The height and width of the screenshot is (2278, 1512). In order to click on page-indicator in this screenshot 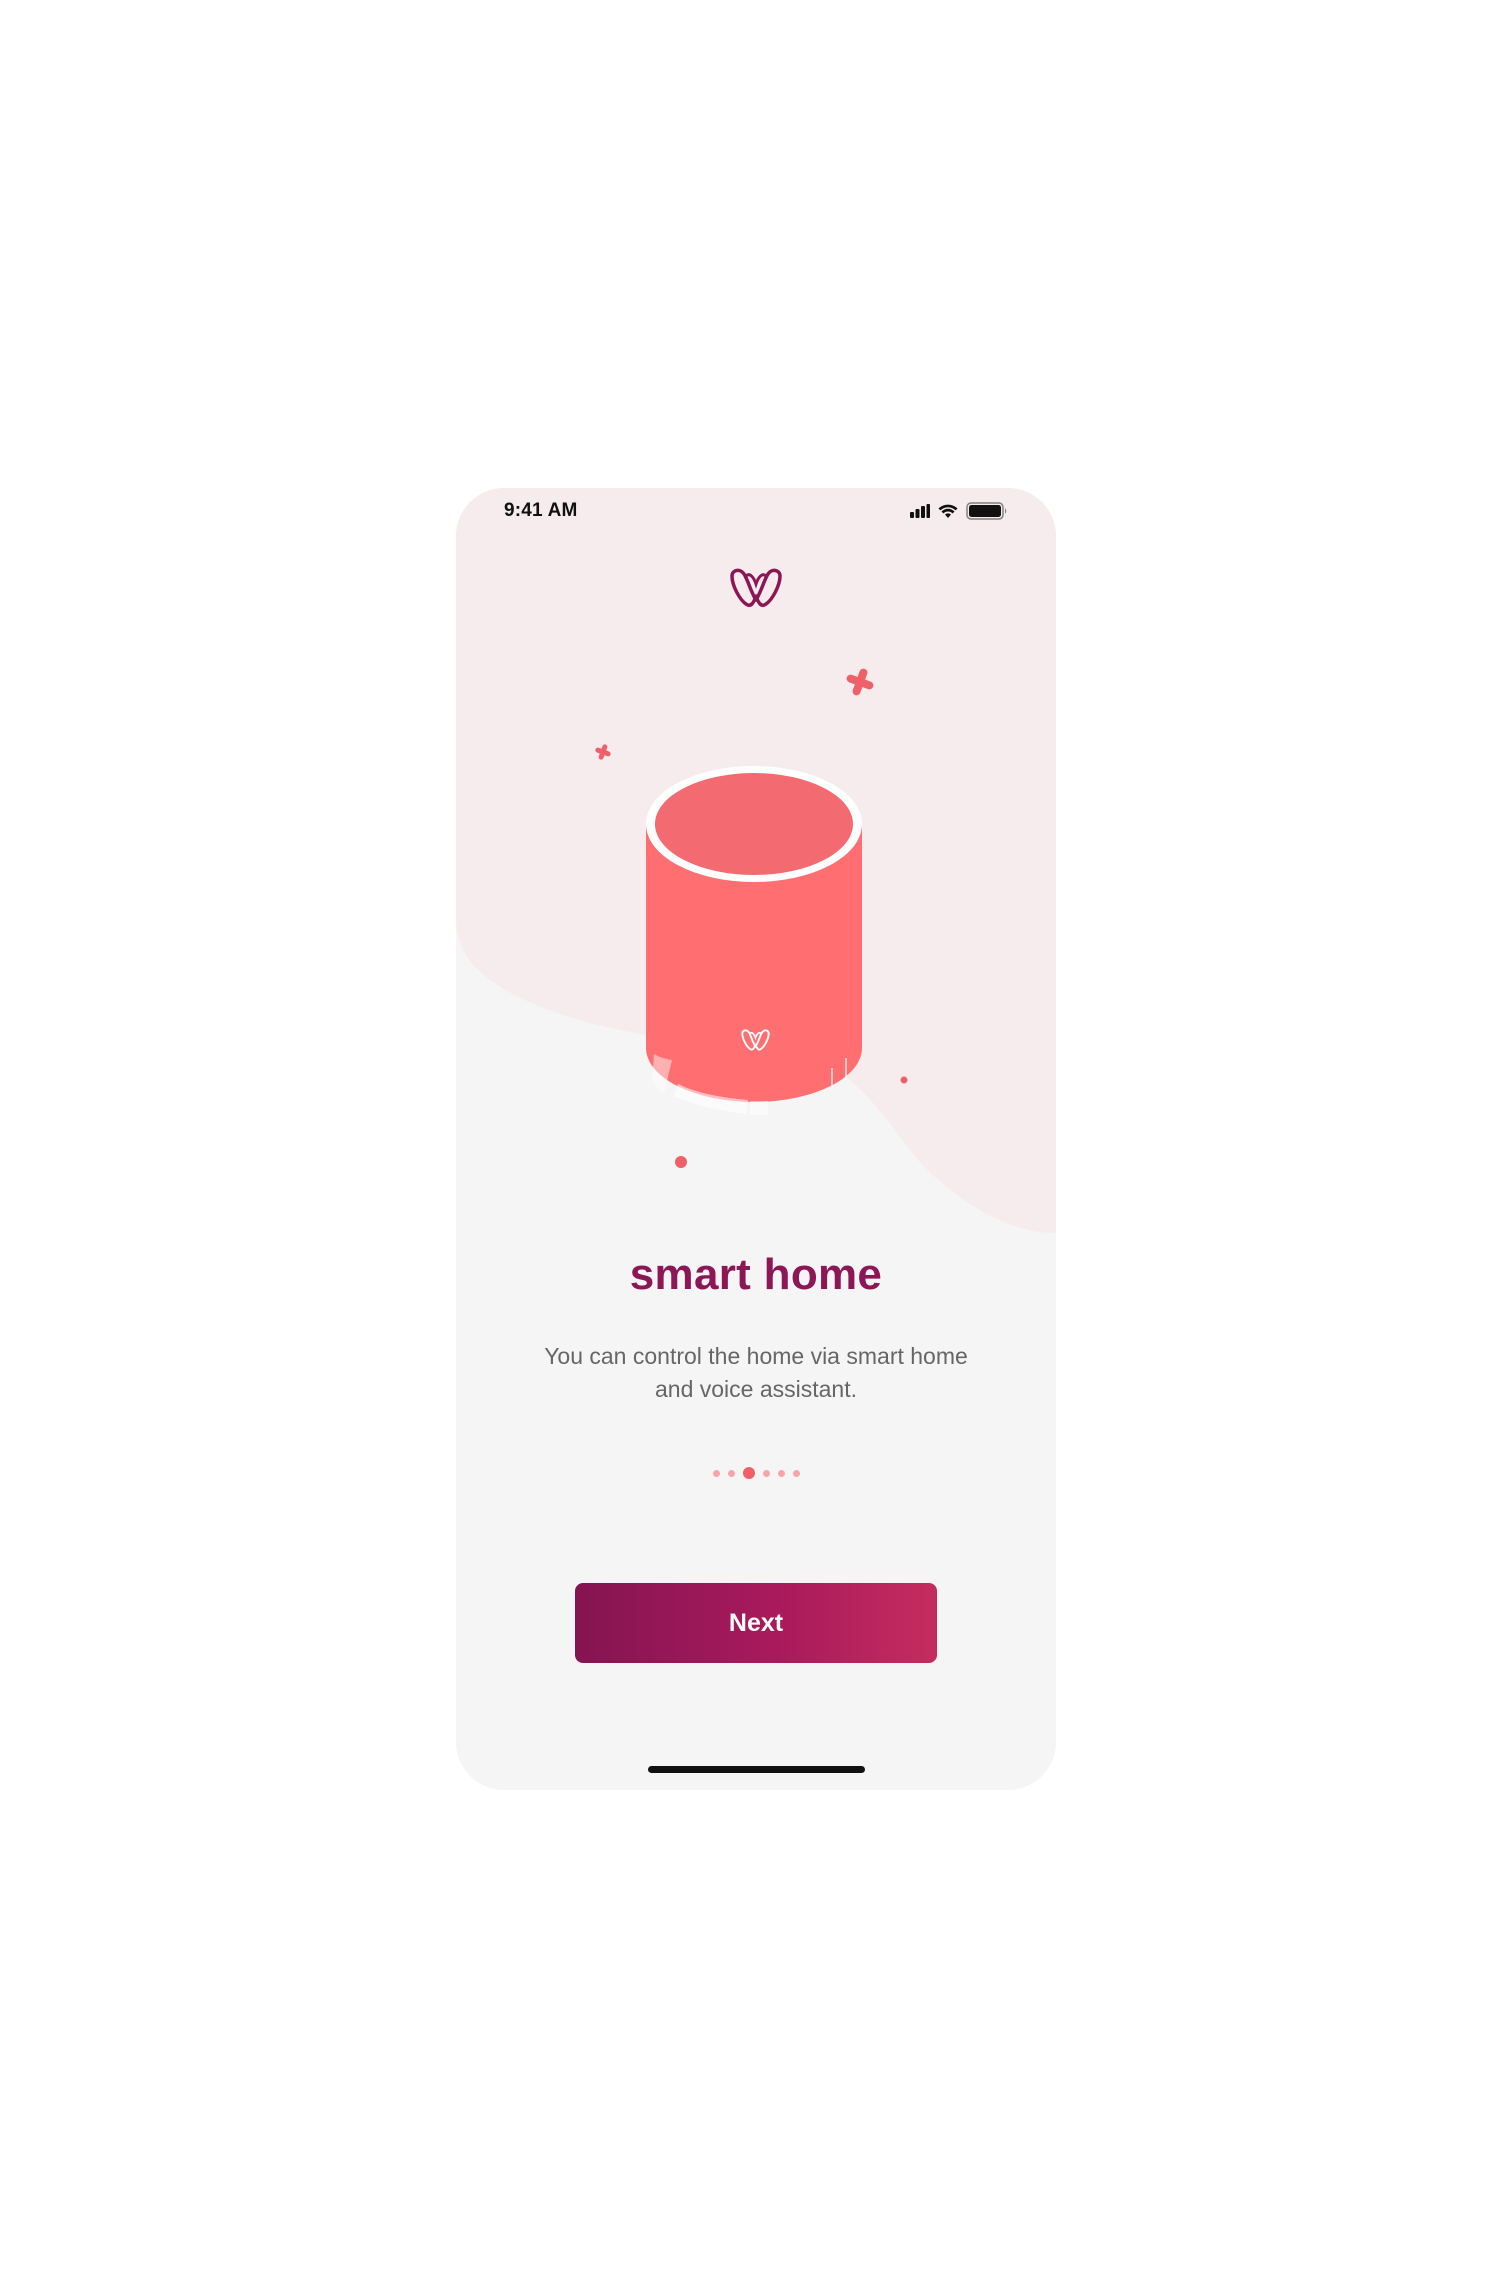, I will do `click(756, 1473)`.